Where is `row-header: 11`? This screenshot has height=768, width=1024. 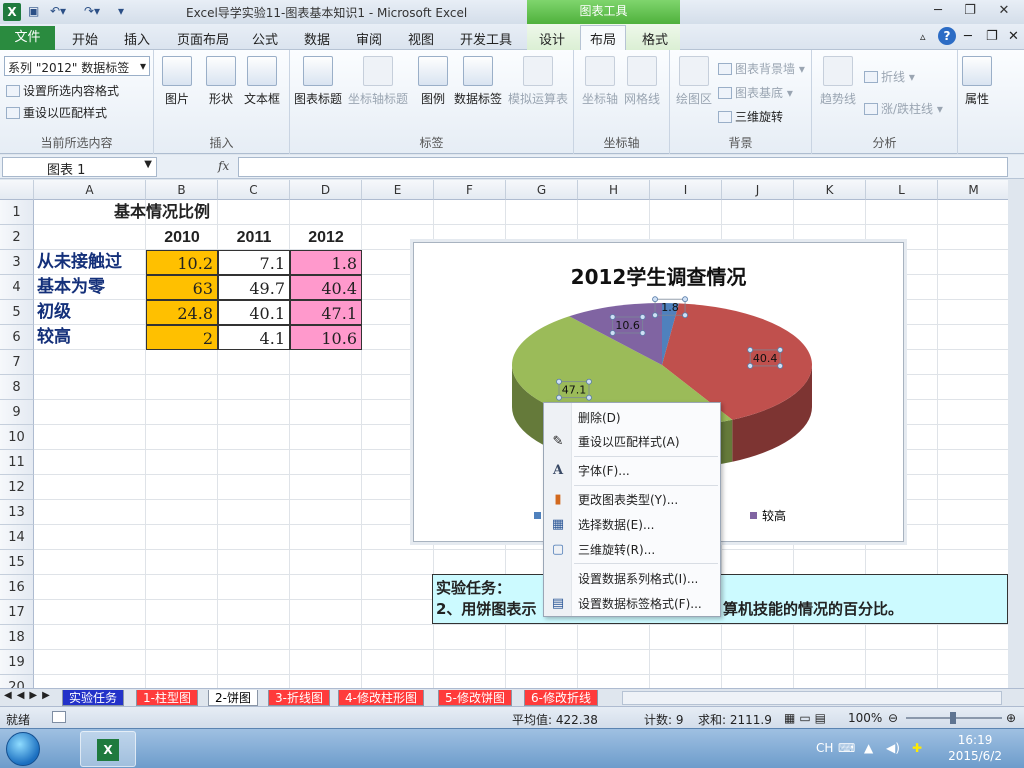 row-header: 11 is located at coordinates (17, 462).